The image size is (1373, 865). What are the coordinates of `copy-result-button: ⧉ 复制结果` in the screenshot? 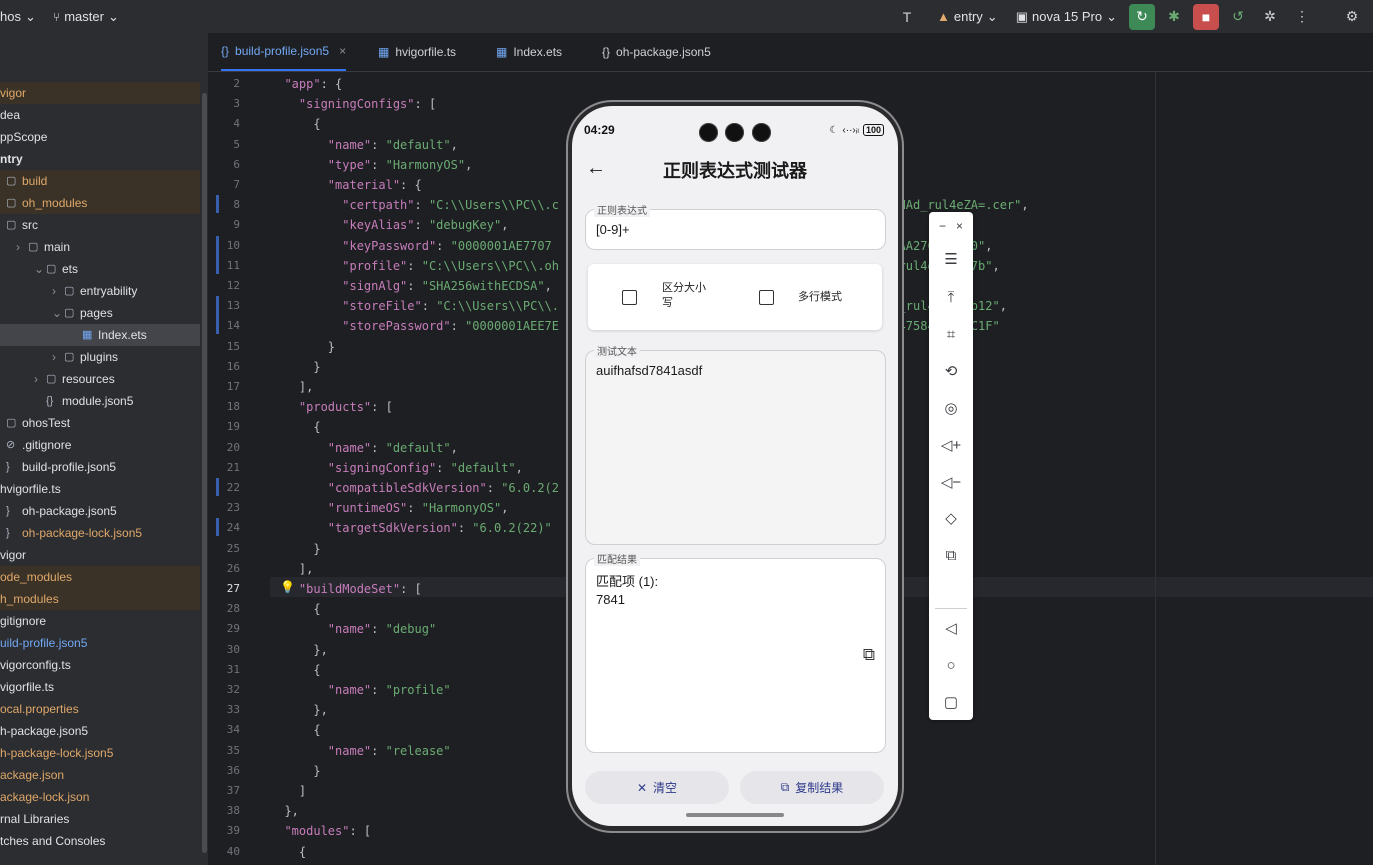 It's located at (812, 787).